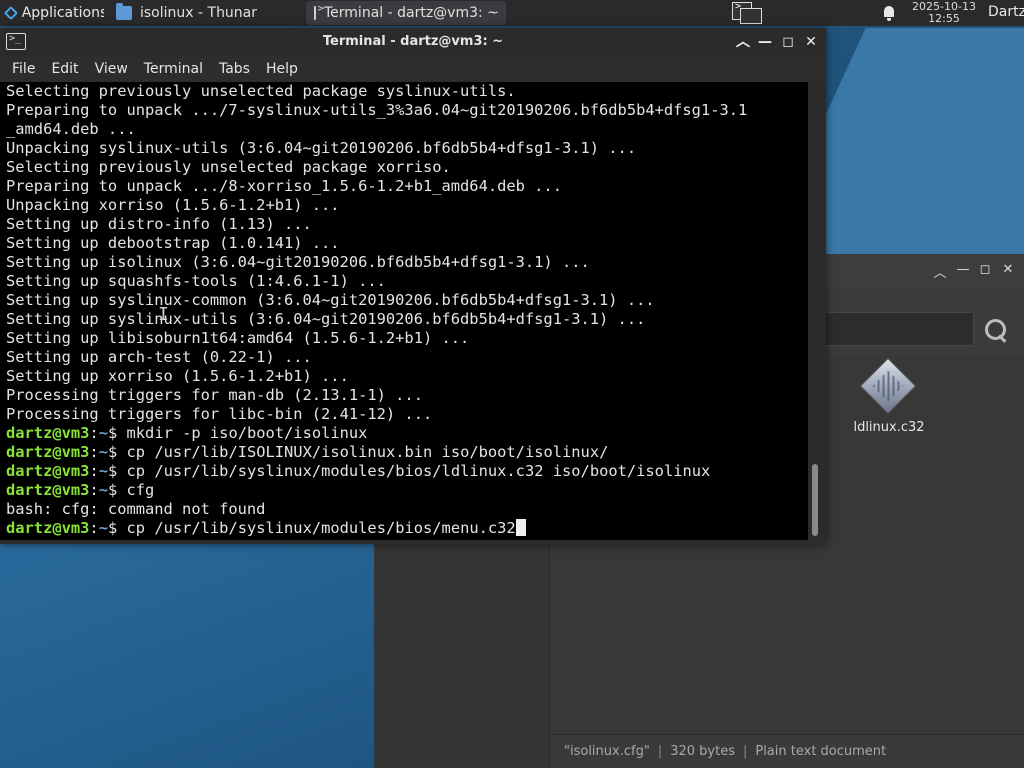 The height and width of the screenshot is (768, 1024). What do you see at coordinates (64, 69) in the screenshot?
I see `menu-edit: Edit` at bounding box center [64, 69].